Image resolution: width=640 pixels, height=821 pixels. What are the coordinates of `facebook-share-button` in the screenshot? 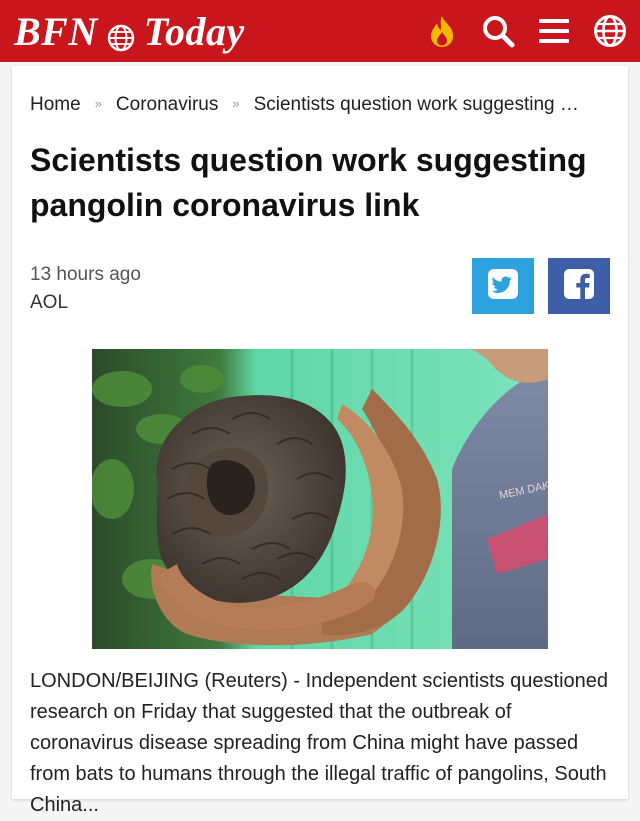 It's located at (579, 286).